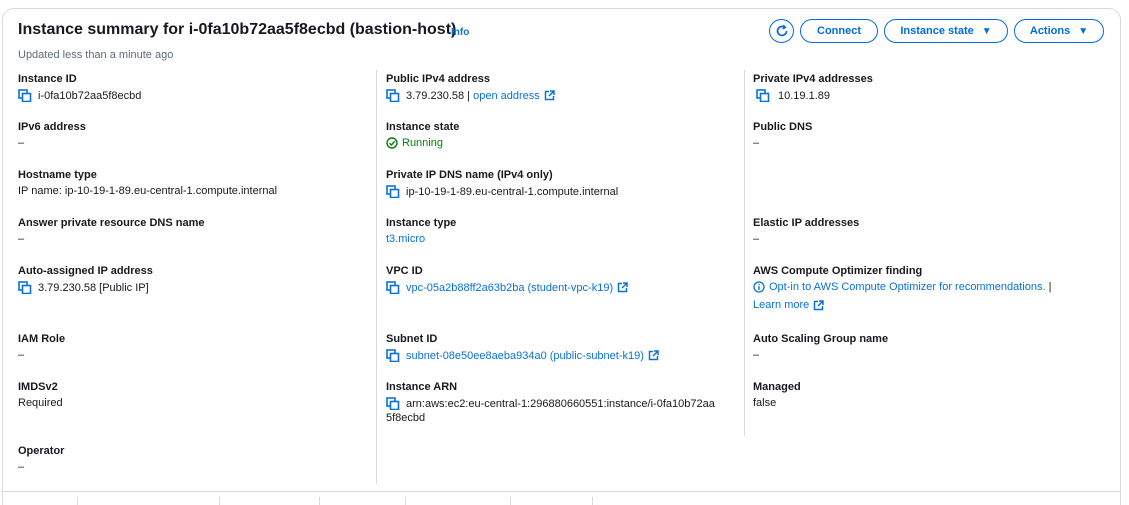 The image size is (1129, 505). What do you see at coordinates (38, 387) in the screenshot?
I see `field-label: IMDSv2` at bounding box center [38, 387].